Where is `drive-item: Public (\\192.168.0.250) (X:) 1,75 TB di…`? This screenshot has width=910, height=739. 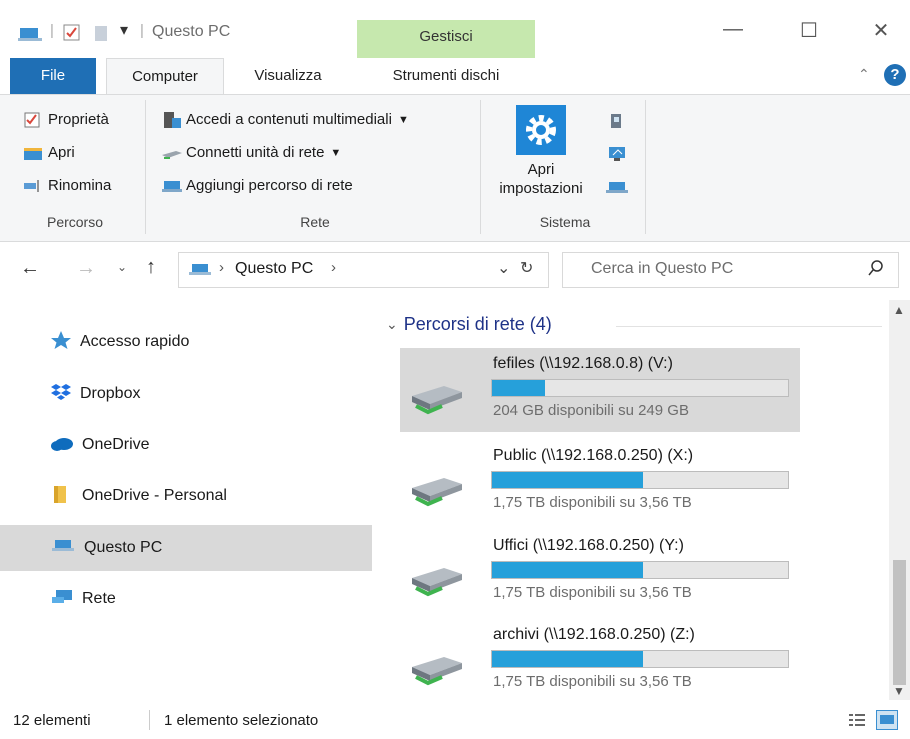
drive-item: Public (\\192.168.0.250) (X:) 1,75 TB di… is located at coordinates (600, 482).